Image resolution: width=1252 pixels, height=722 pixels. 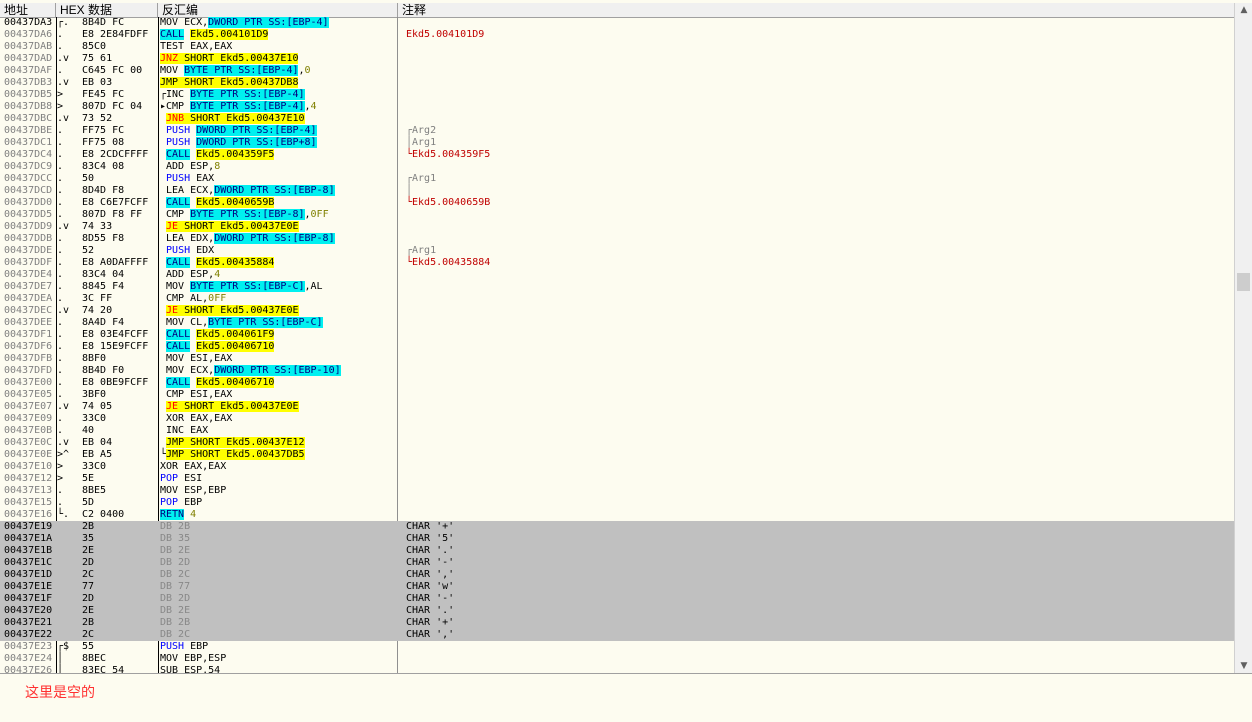 What do you see at coordinates (617, 359) in the screenshot?
I see `disasm-row: 00437DFB. 8BF0 MOV ESI,EAX` at bounding box center [617, 359].